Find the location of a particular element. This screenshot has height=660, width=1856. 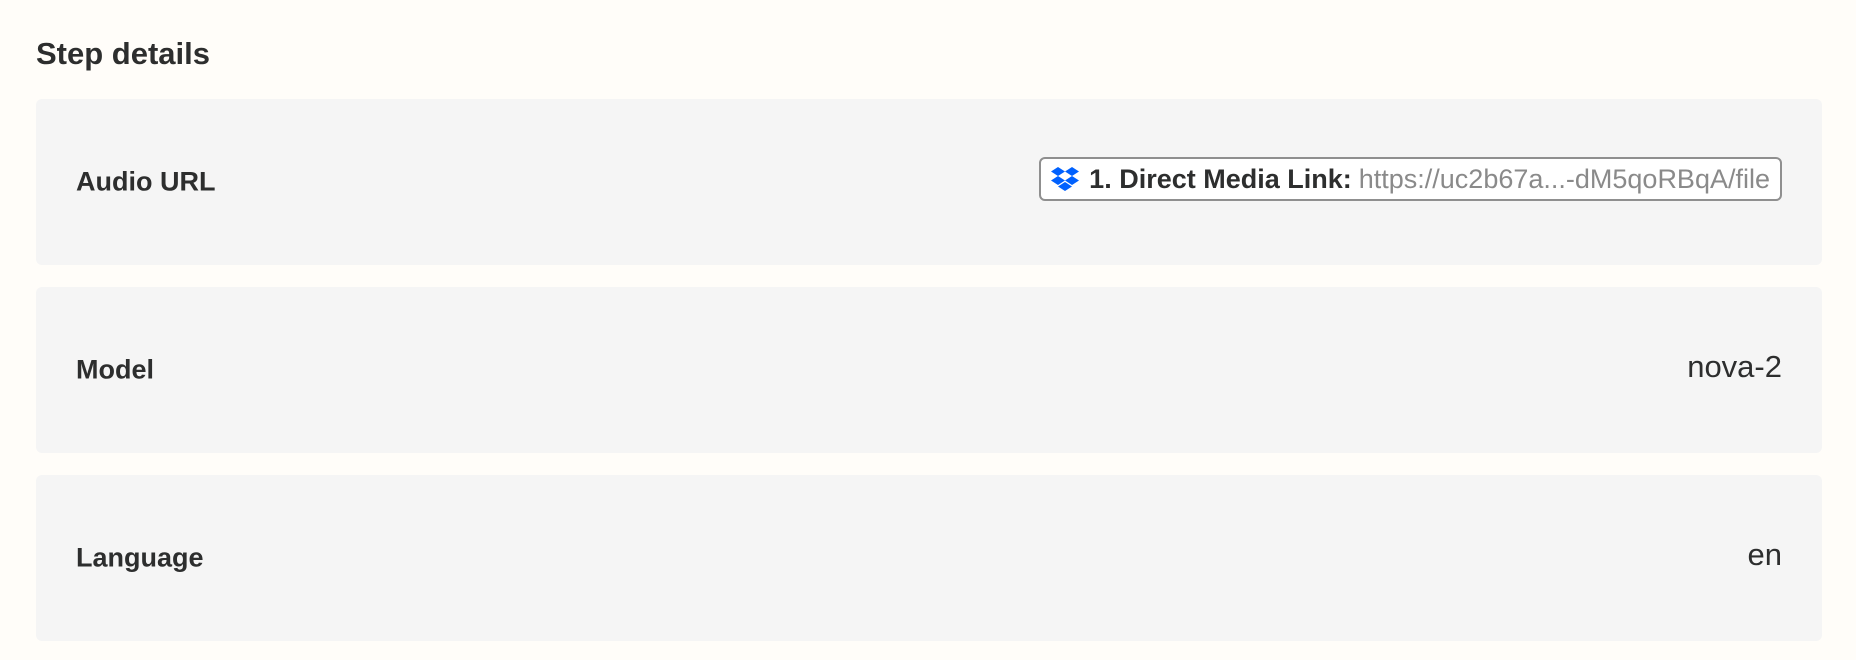

dropbox-icon is located at coordinates (1065, 179).